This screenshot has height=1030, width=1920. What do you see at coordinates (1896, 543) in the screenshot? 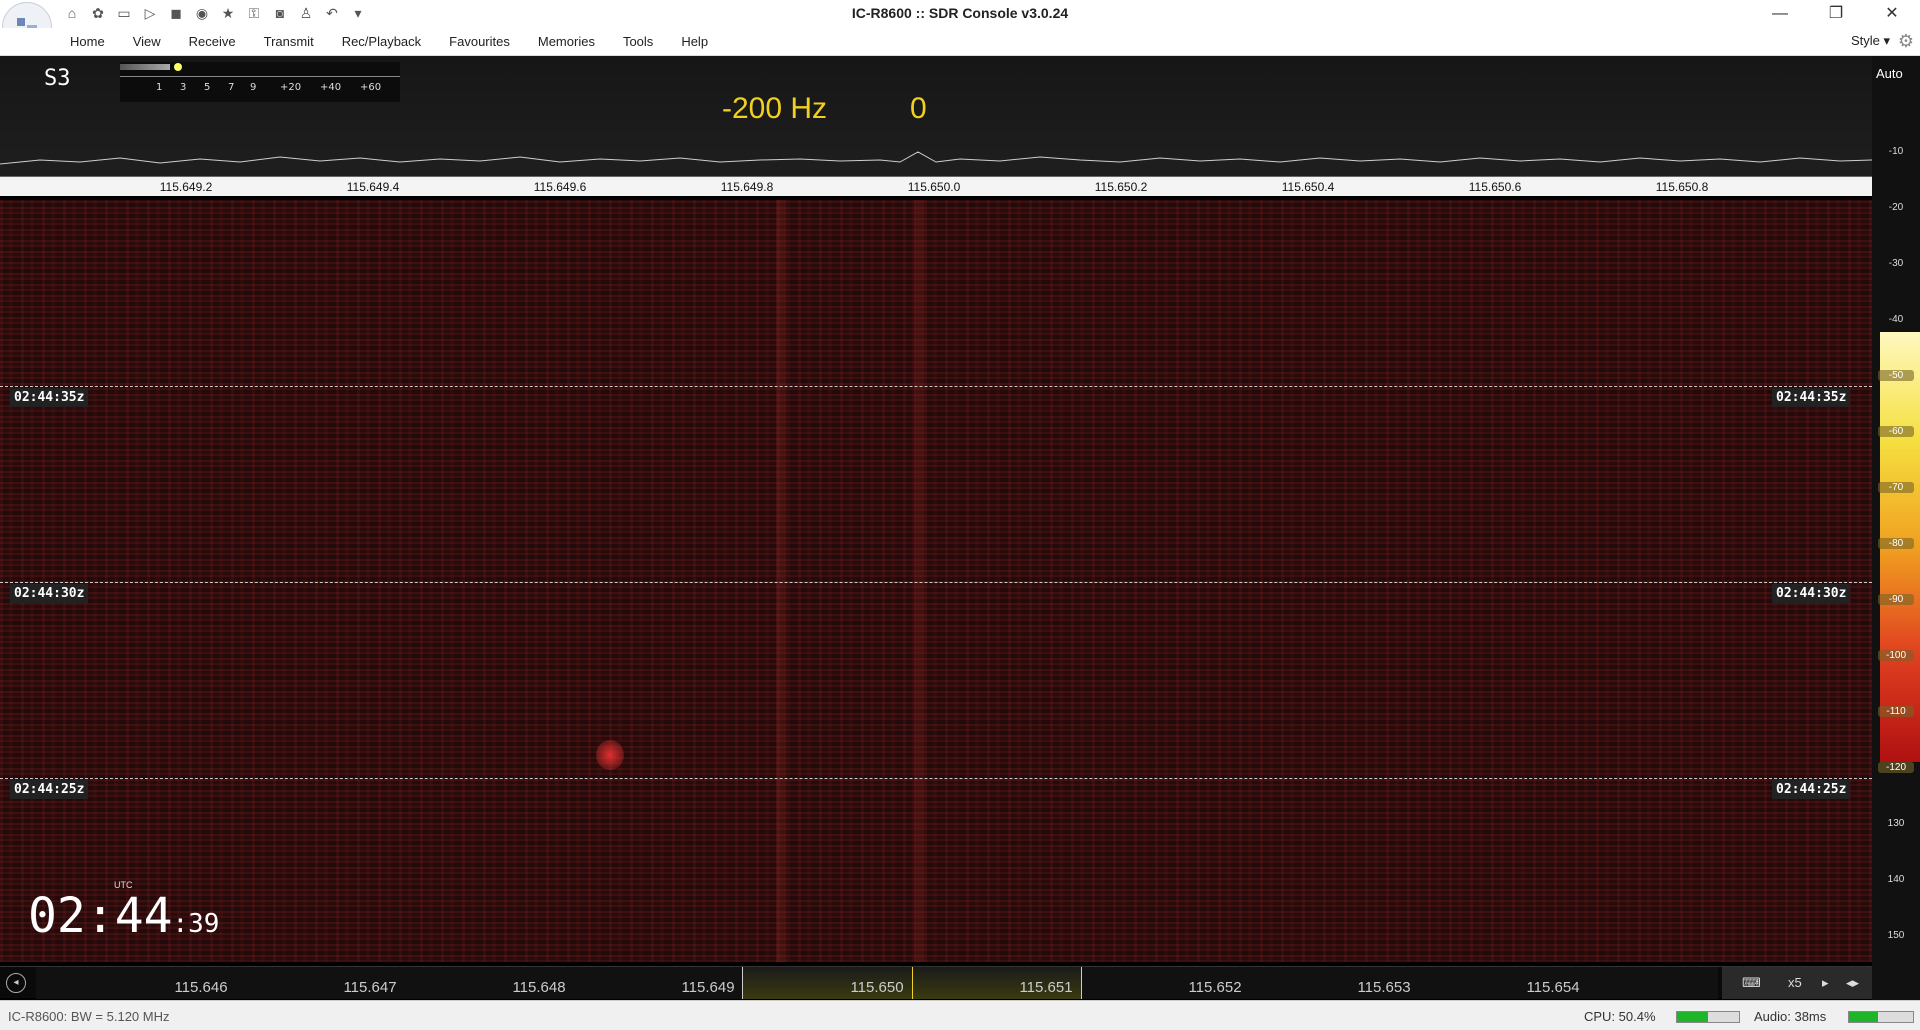
I see `level-label: -80` at bounding box center [1896, 543].